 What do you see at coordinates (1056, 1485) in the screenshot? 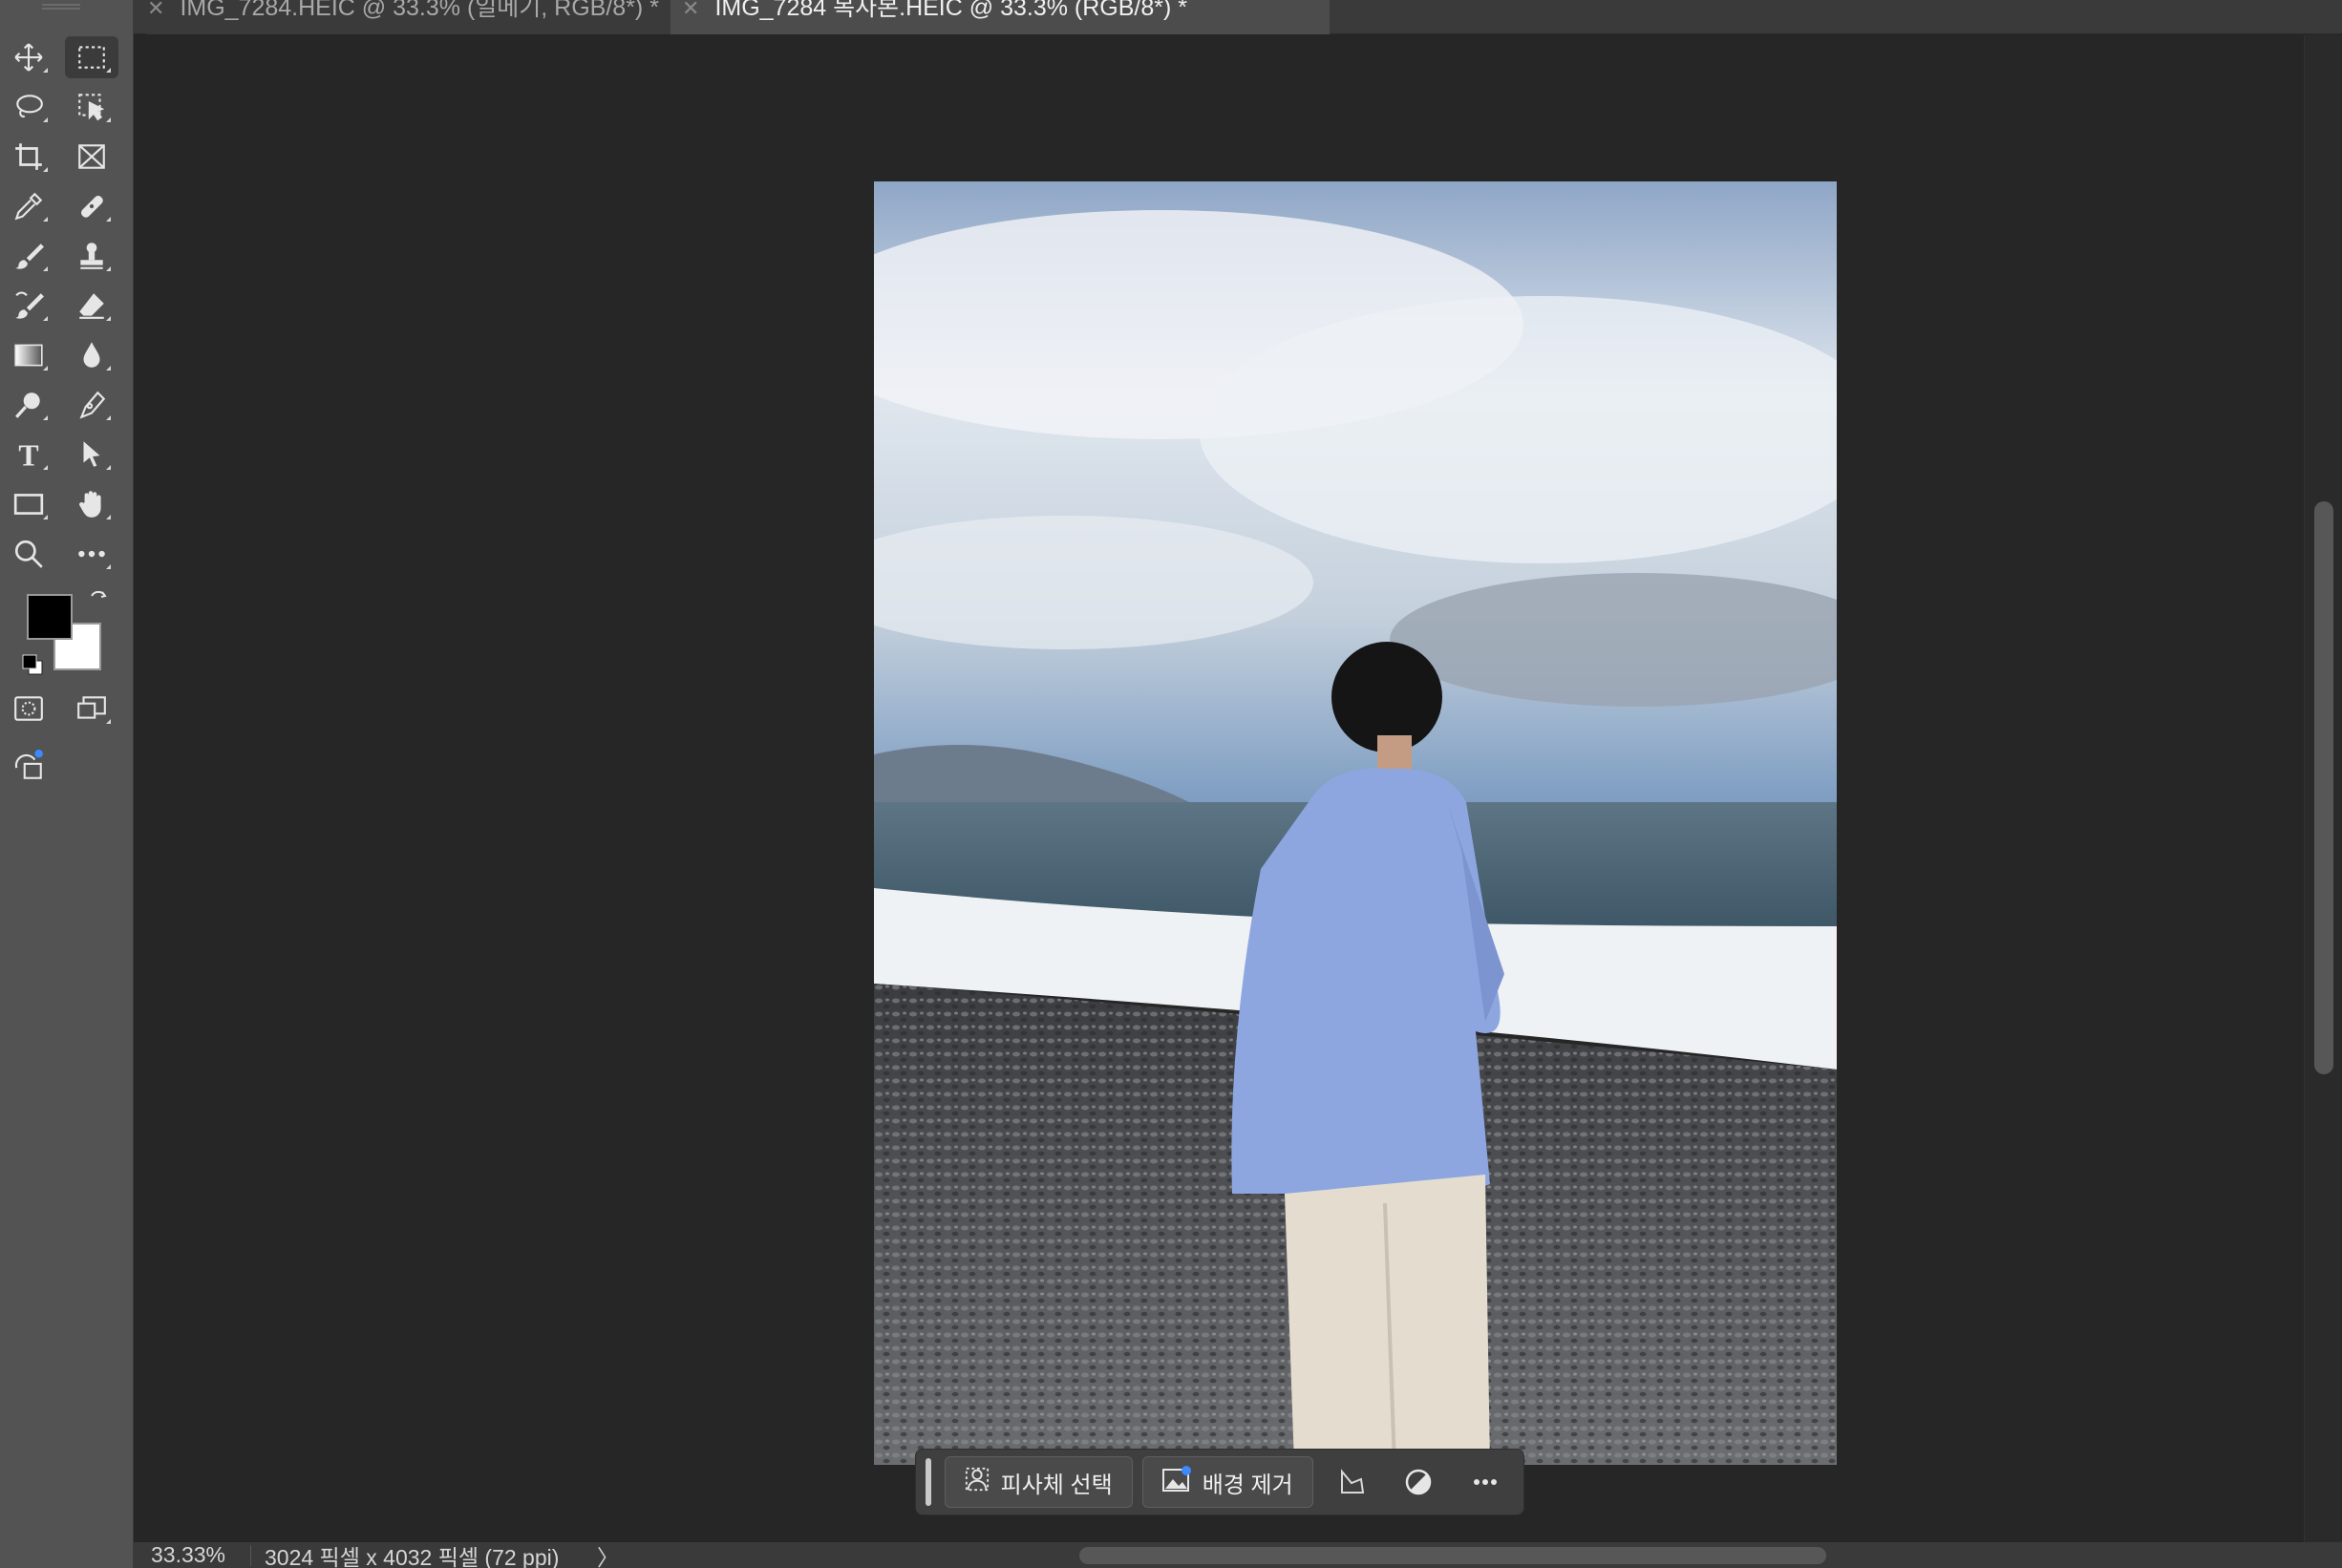
I see `select-subject-label: 피사체 선택` at bounding box center [1056, 1485].